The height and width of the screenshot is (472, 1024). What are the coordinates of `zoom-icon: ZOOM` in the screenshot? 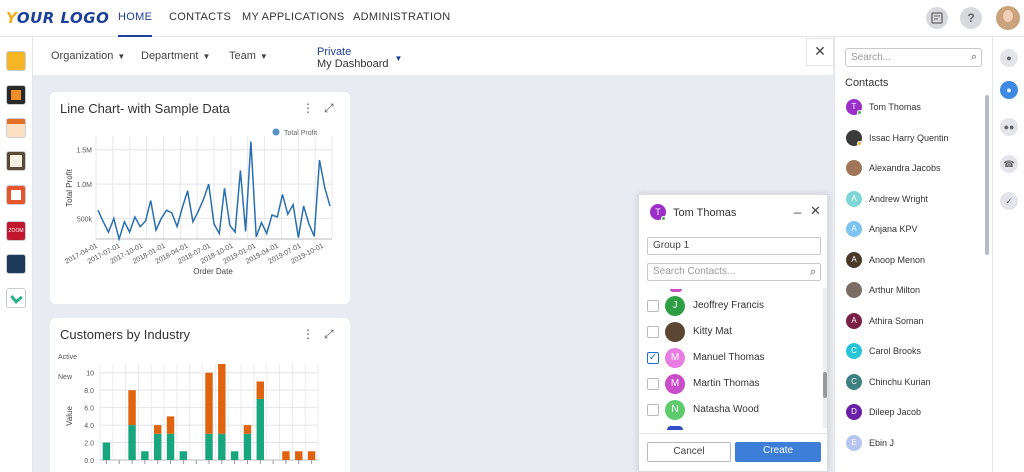 It's located at (16, 231).